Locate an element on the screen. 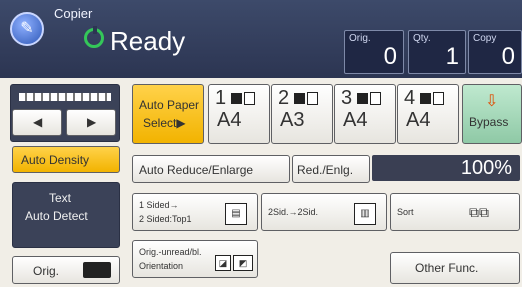 This screenshot has height=287, width=522. left-arrow-icon: ◀ is located at coordinates (38, 122).